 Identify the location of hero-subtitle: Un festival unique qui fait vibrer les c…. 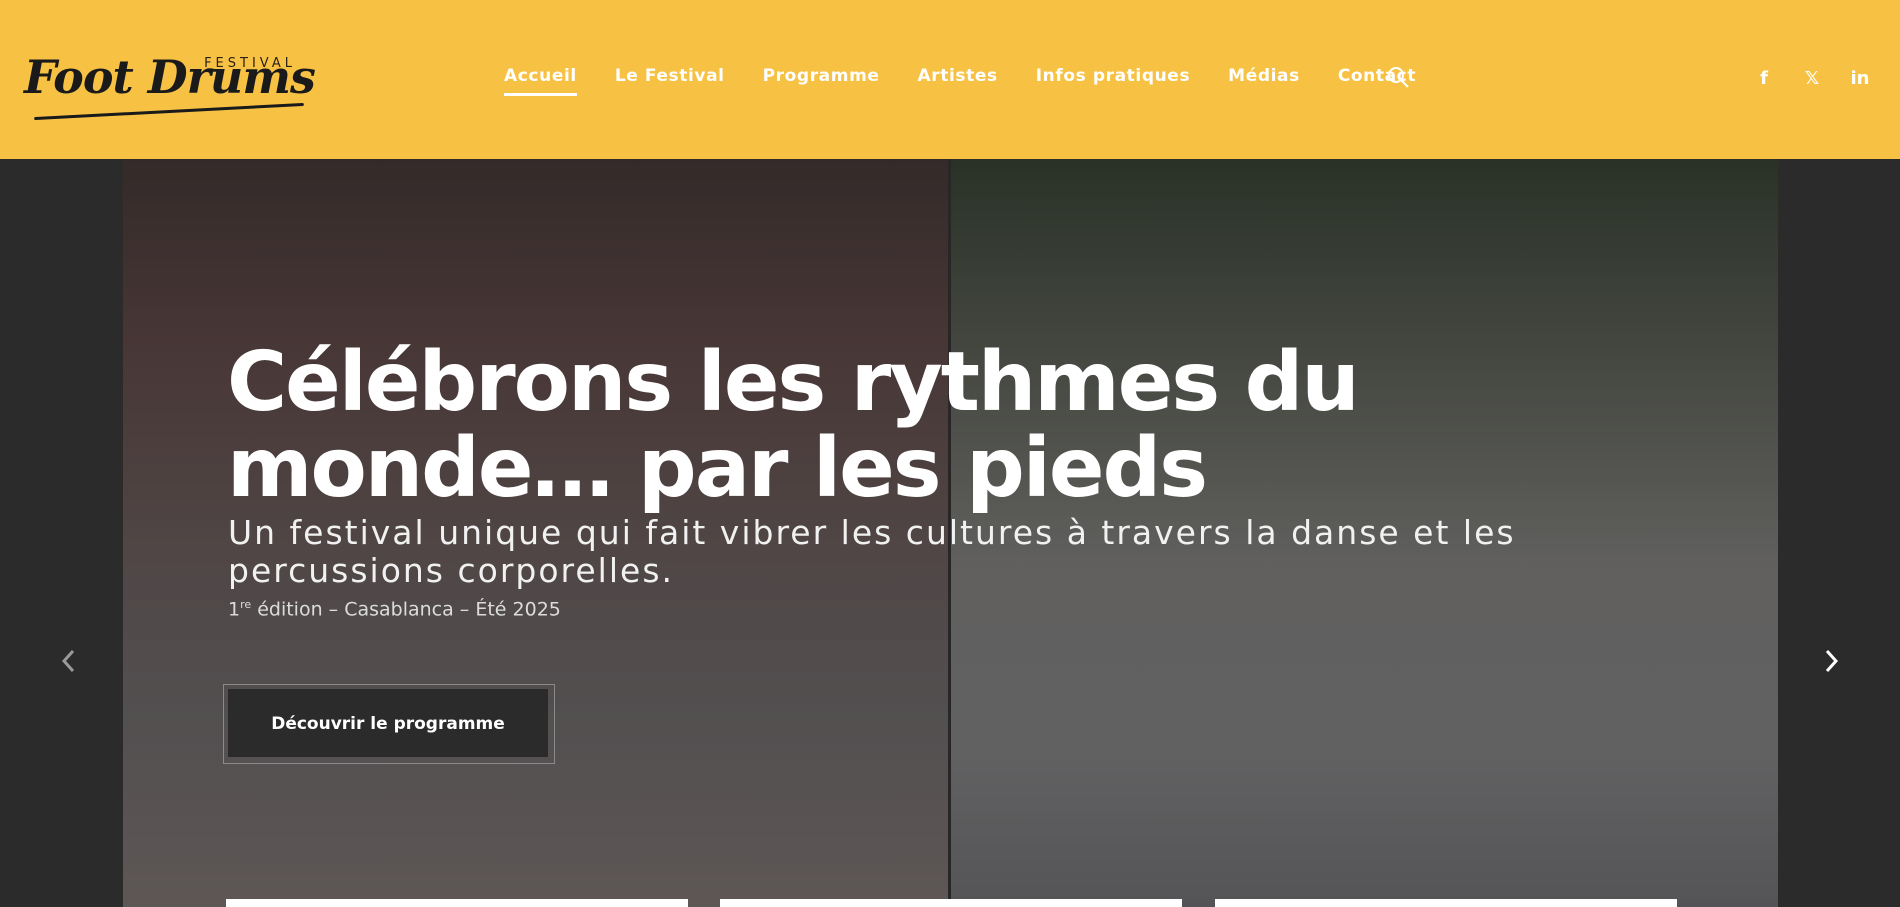
(872, 551).